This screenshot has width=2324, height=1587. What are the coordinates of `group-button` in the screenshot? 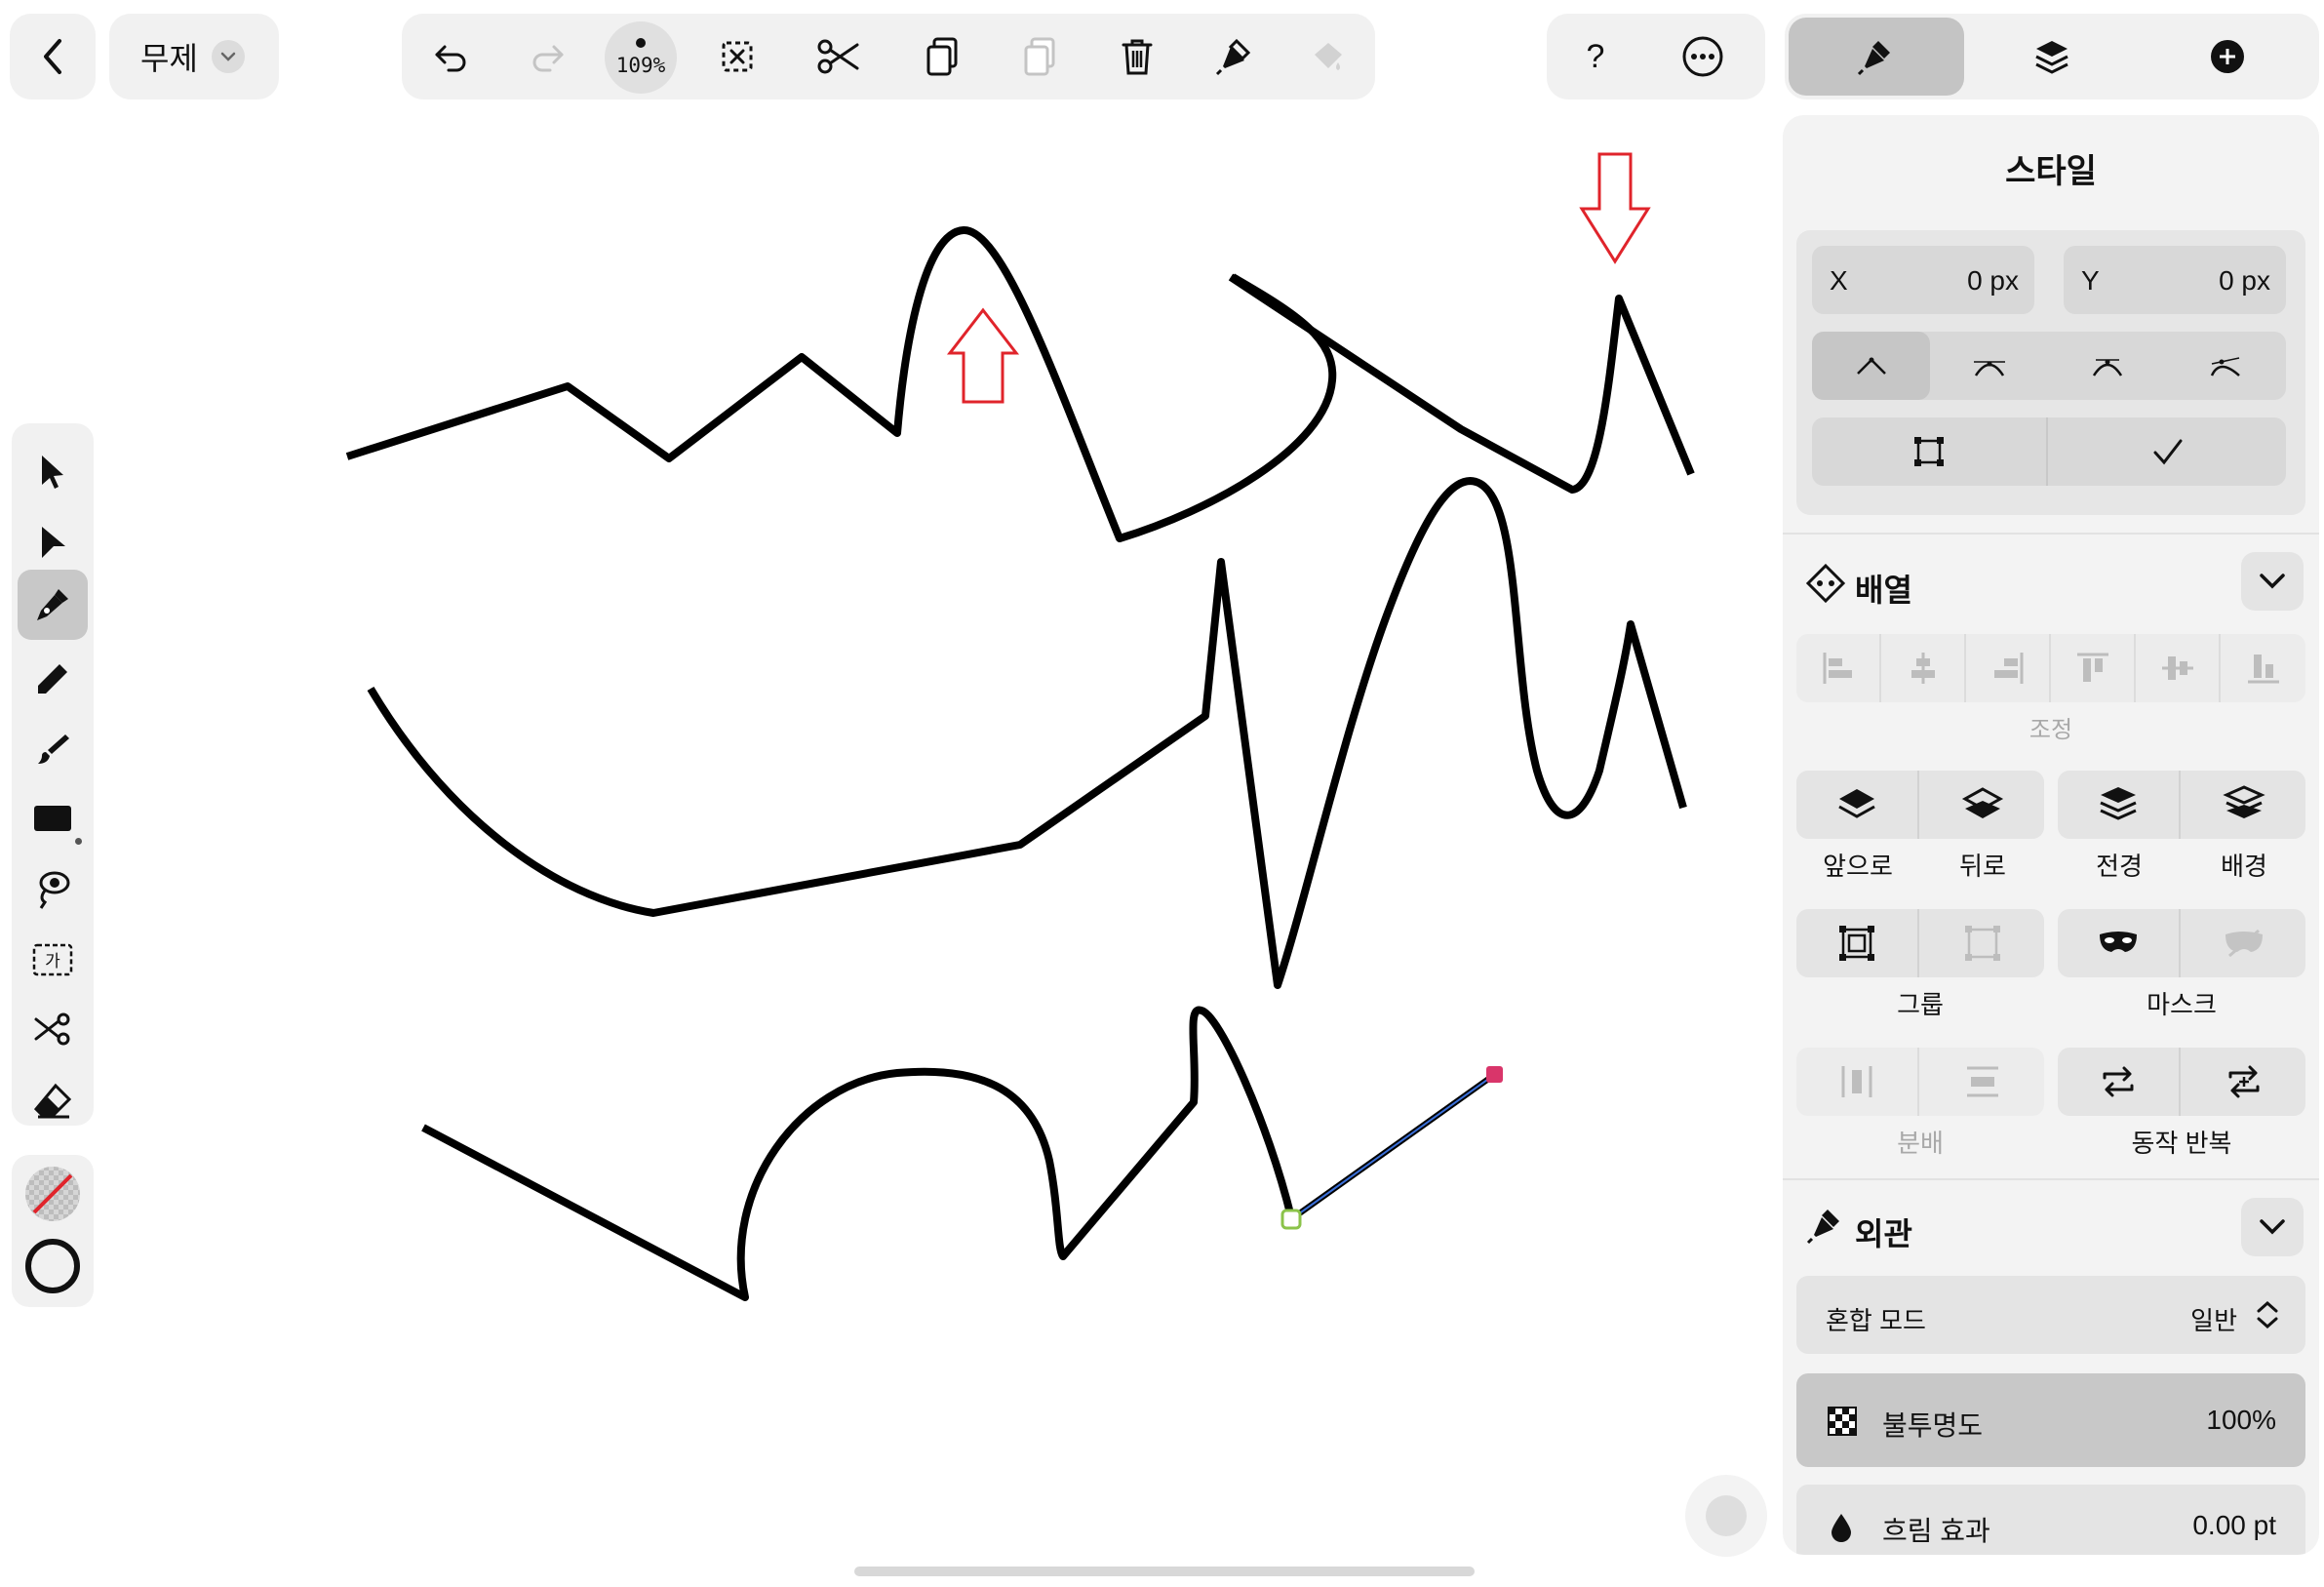 It's located at (1857, 943).